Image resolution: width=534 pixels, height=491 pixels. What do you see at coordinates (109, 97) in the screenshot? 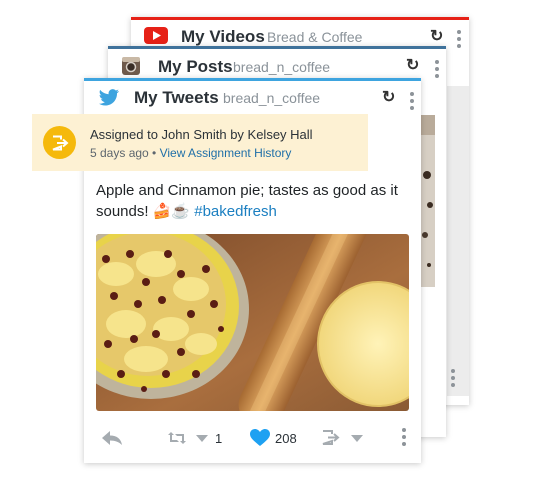
I see `twitter-icon` at bounding box center [109, 97].